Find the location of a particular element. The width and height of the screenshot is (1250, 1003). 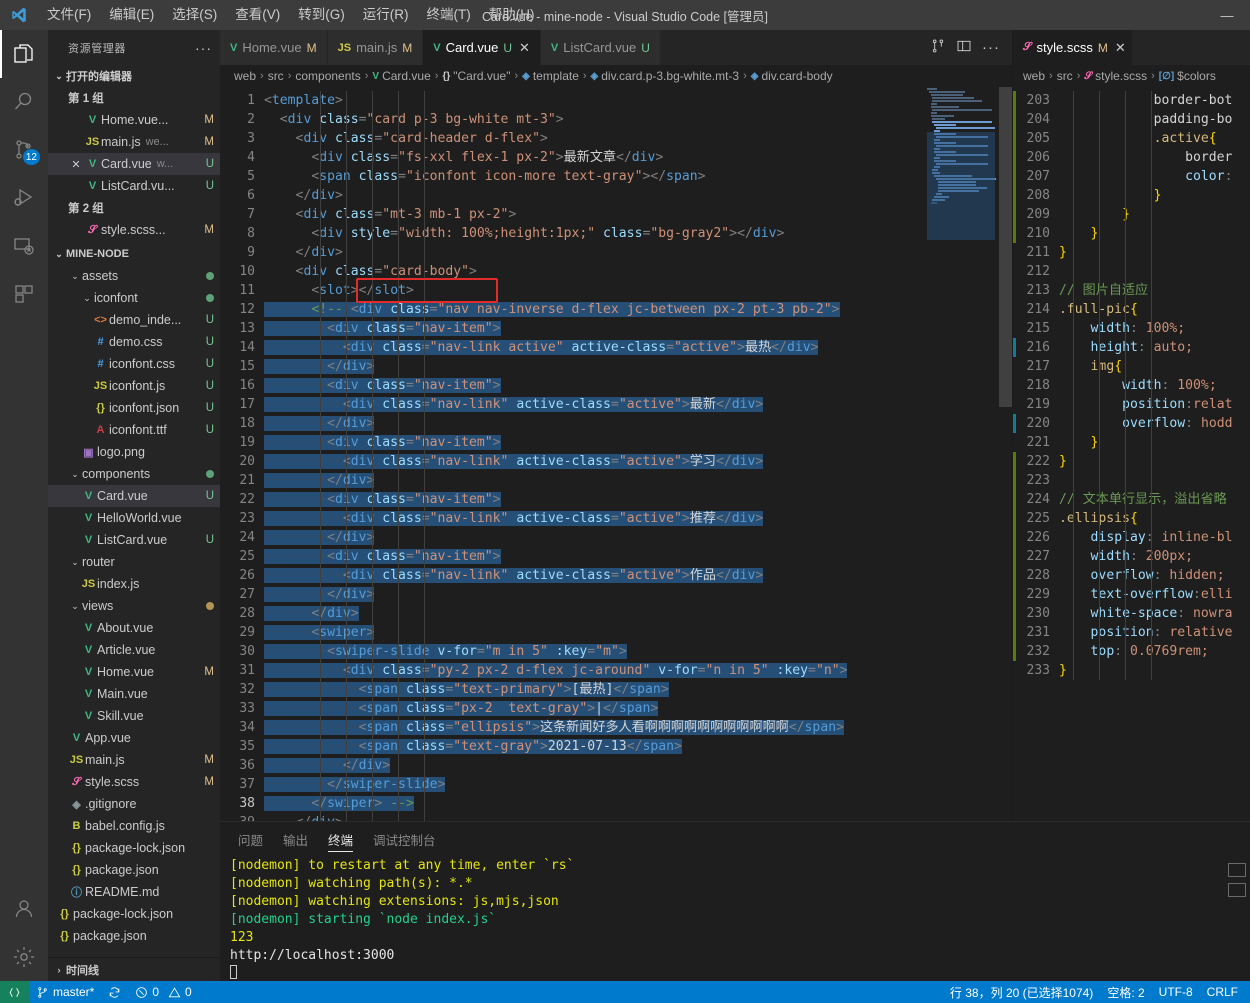

tab-main-js: JS main.js M is located at coordinates (375, 47).